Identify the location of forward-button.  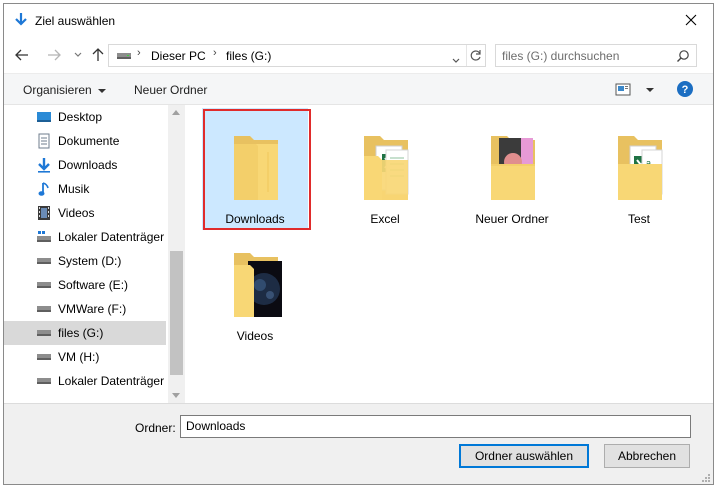
(54, 55).